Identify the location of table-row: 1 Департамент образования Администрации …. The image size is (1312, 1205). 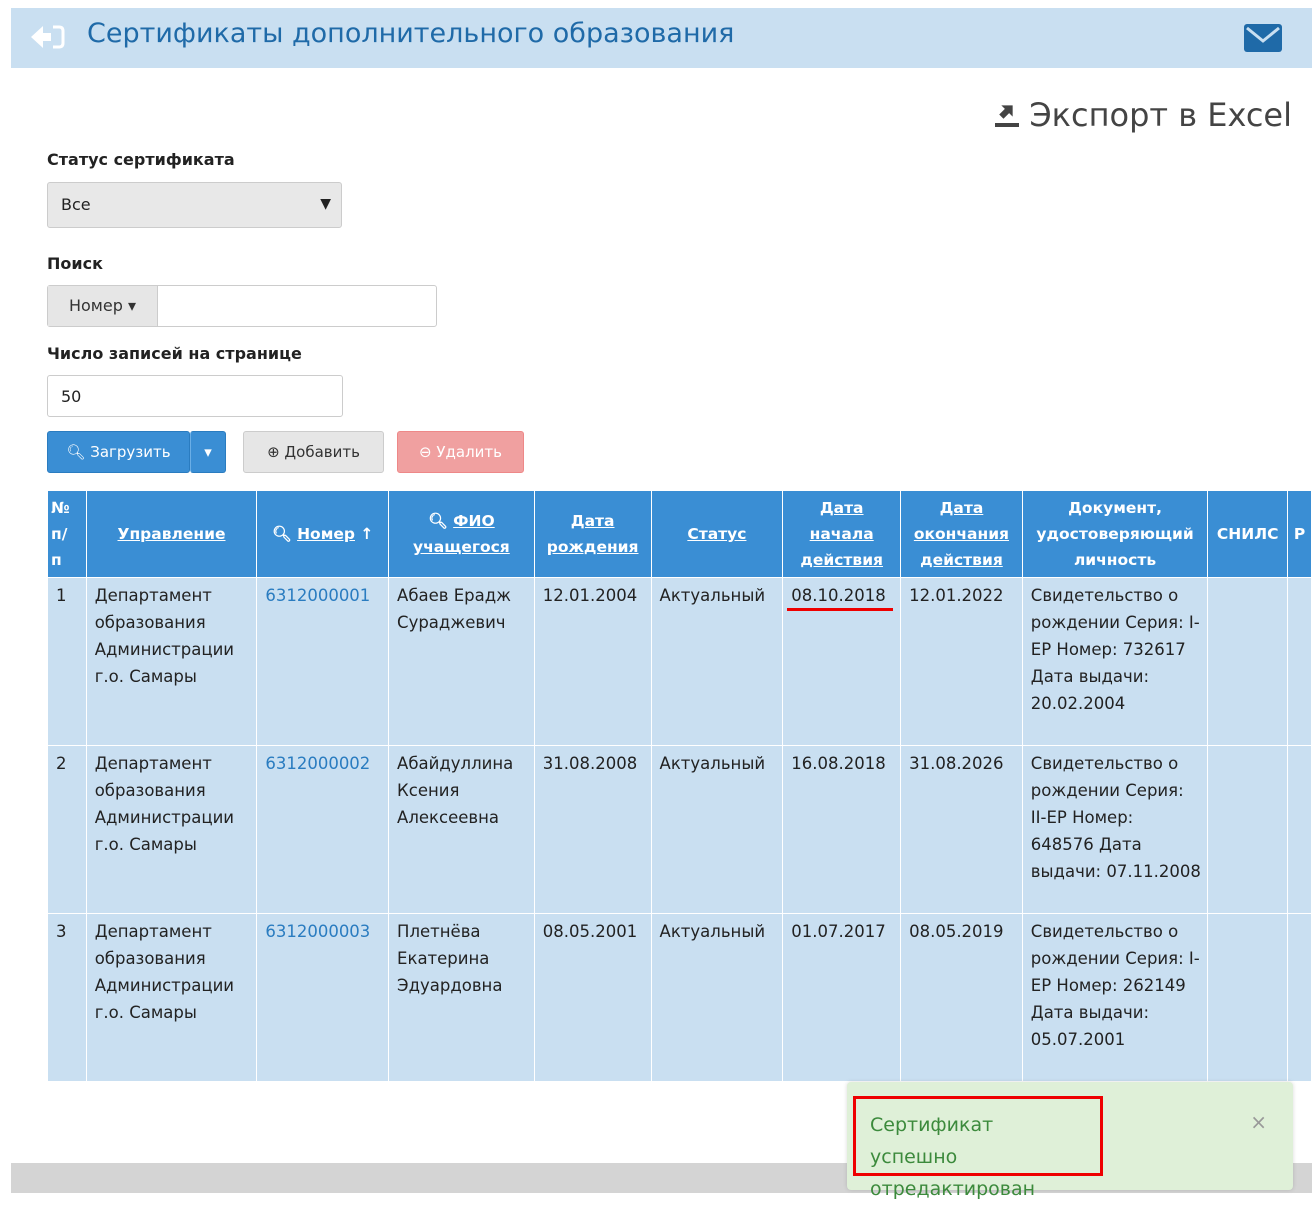
(679, 661).